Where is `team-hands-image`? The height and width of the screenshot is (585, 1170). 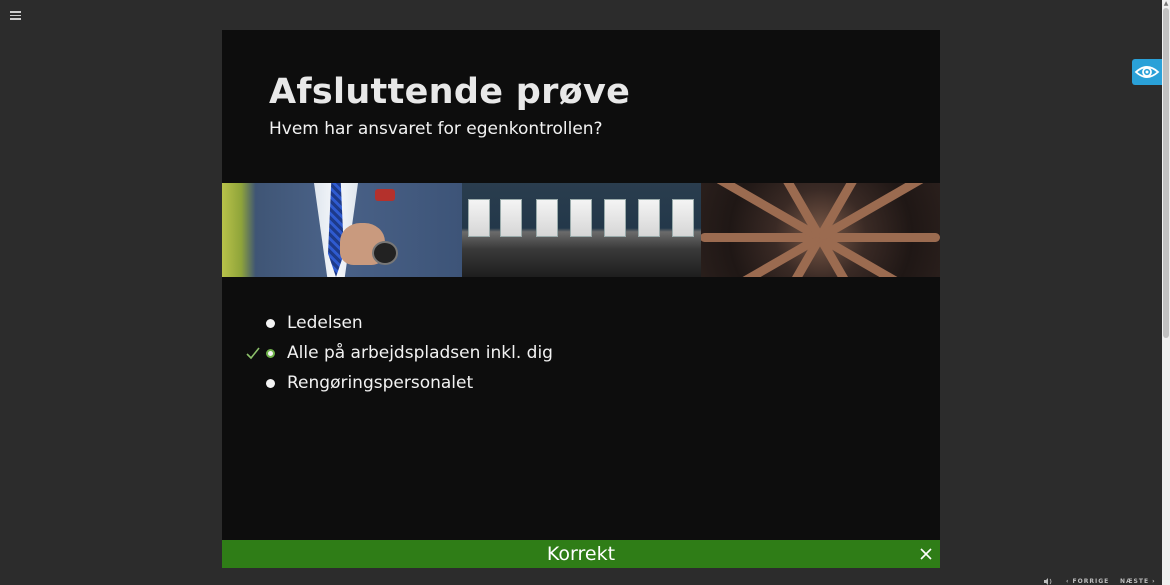
team-hands-image is located at coordinates (820, 230).